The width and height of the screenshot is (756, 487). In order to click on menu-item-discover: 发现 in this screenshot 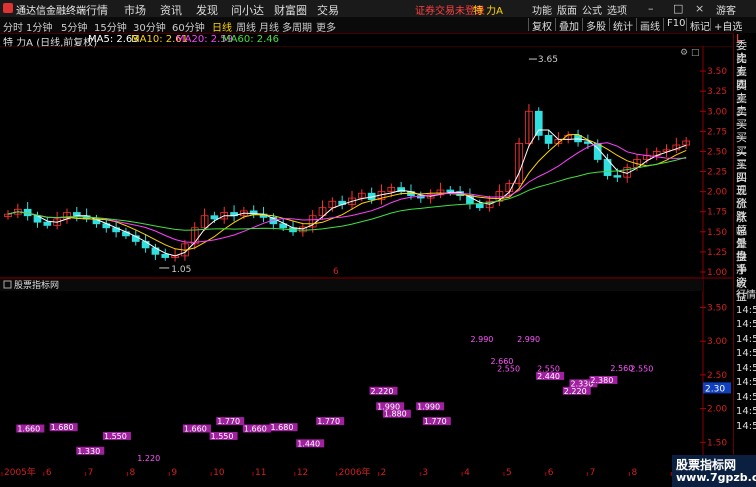, I will do `click(207, 10)`.